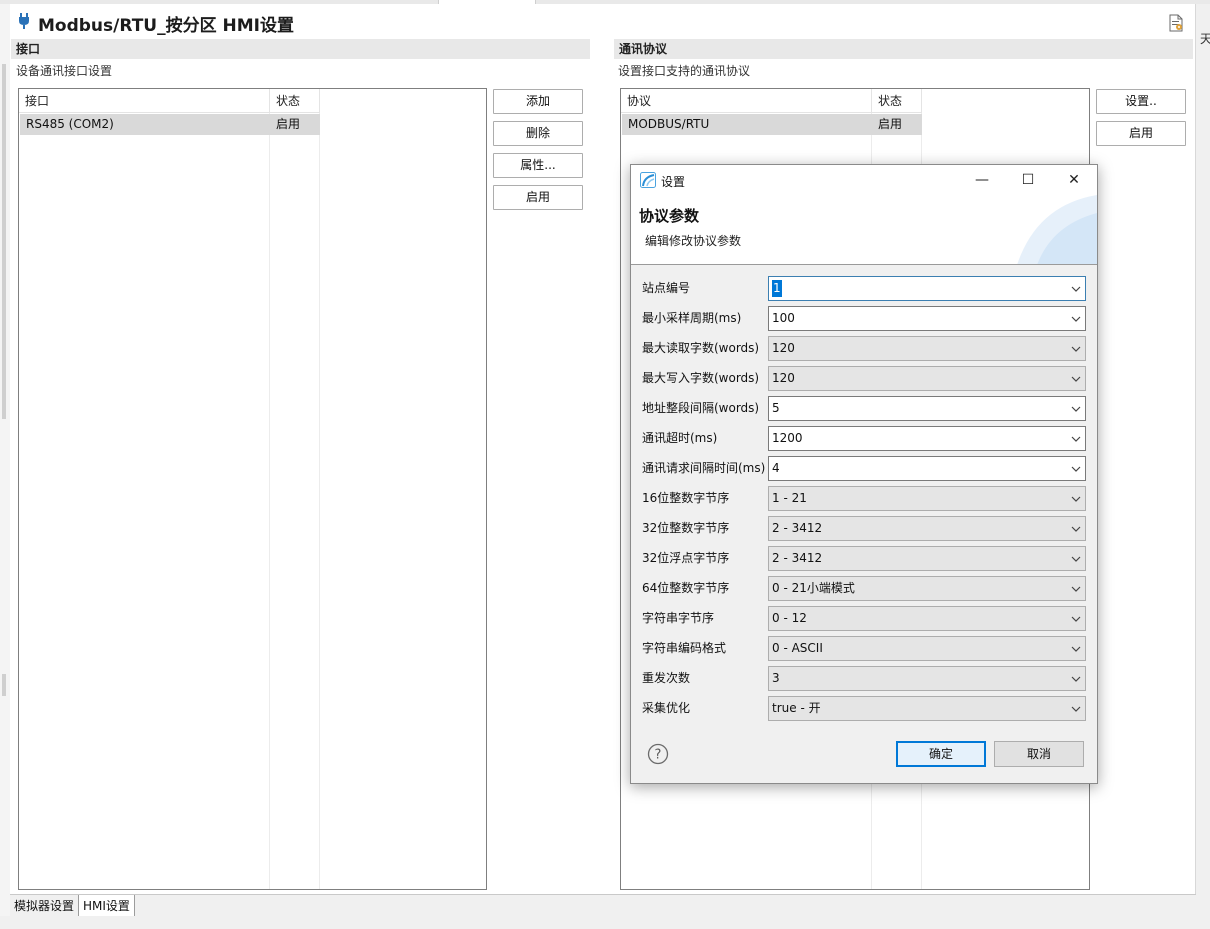 This screenshot has width=1210, height=929. I want to click on string-encoding-combo: 0 - ASCII, so click(927, 648).